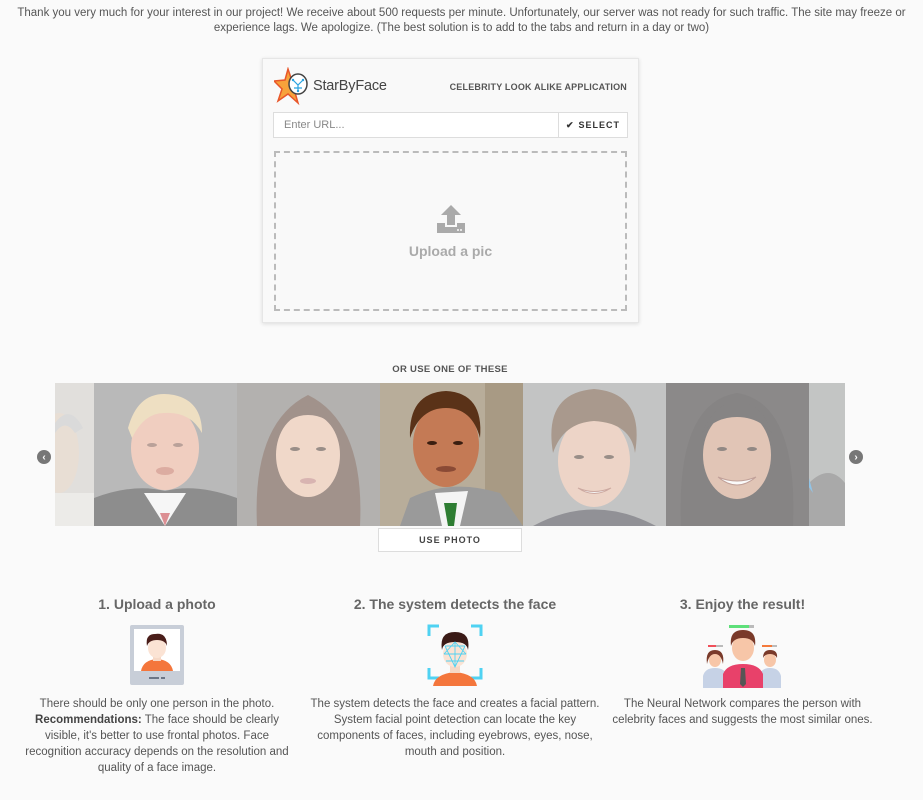 The width and height of the screenshot is (923, 800). I want to click on url-row: ✔ SELECT, so click(450, 125).